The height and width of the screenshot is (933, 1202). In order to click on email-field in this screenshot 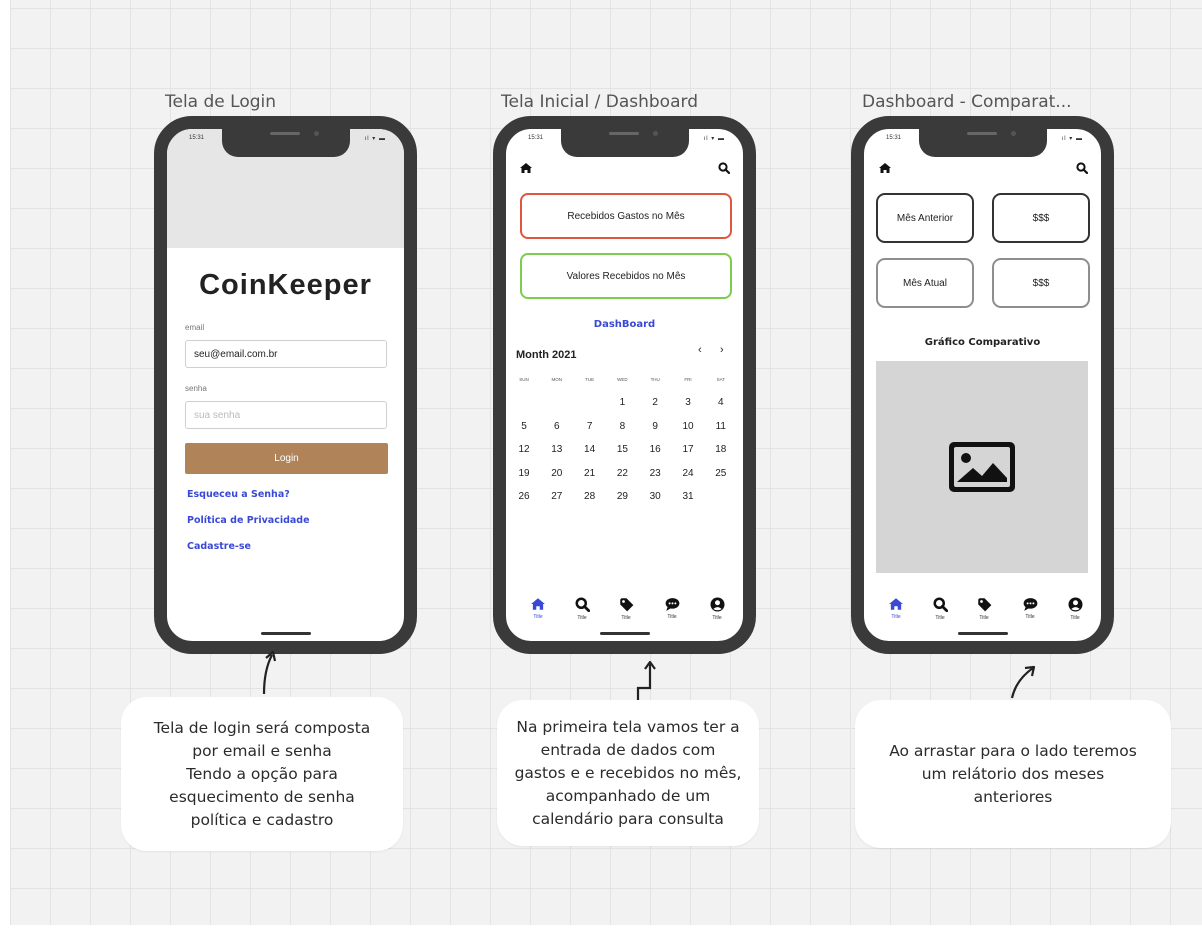, I will do `click(286, 354)`.